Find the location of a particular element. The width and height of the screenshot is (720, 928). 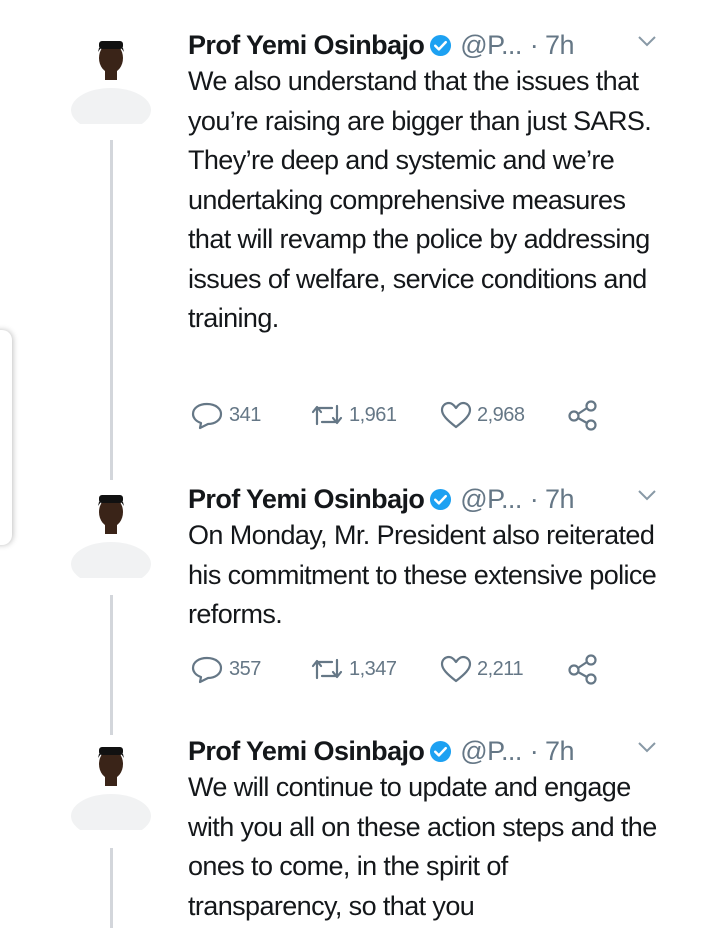

like-button: 2,211 is located at coordinates (481, 669).